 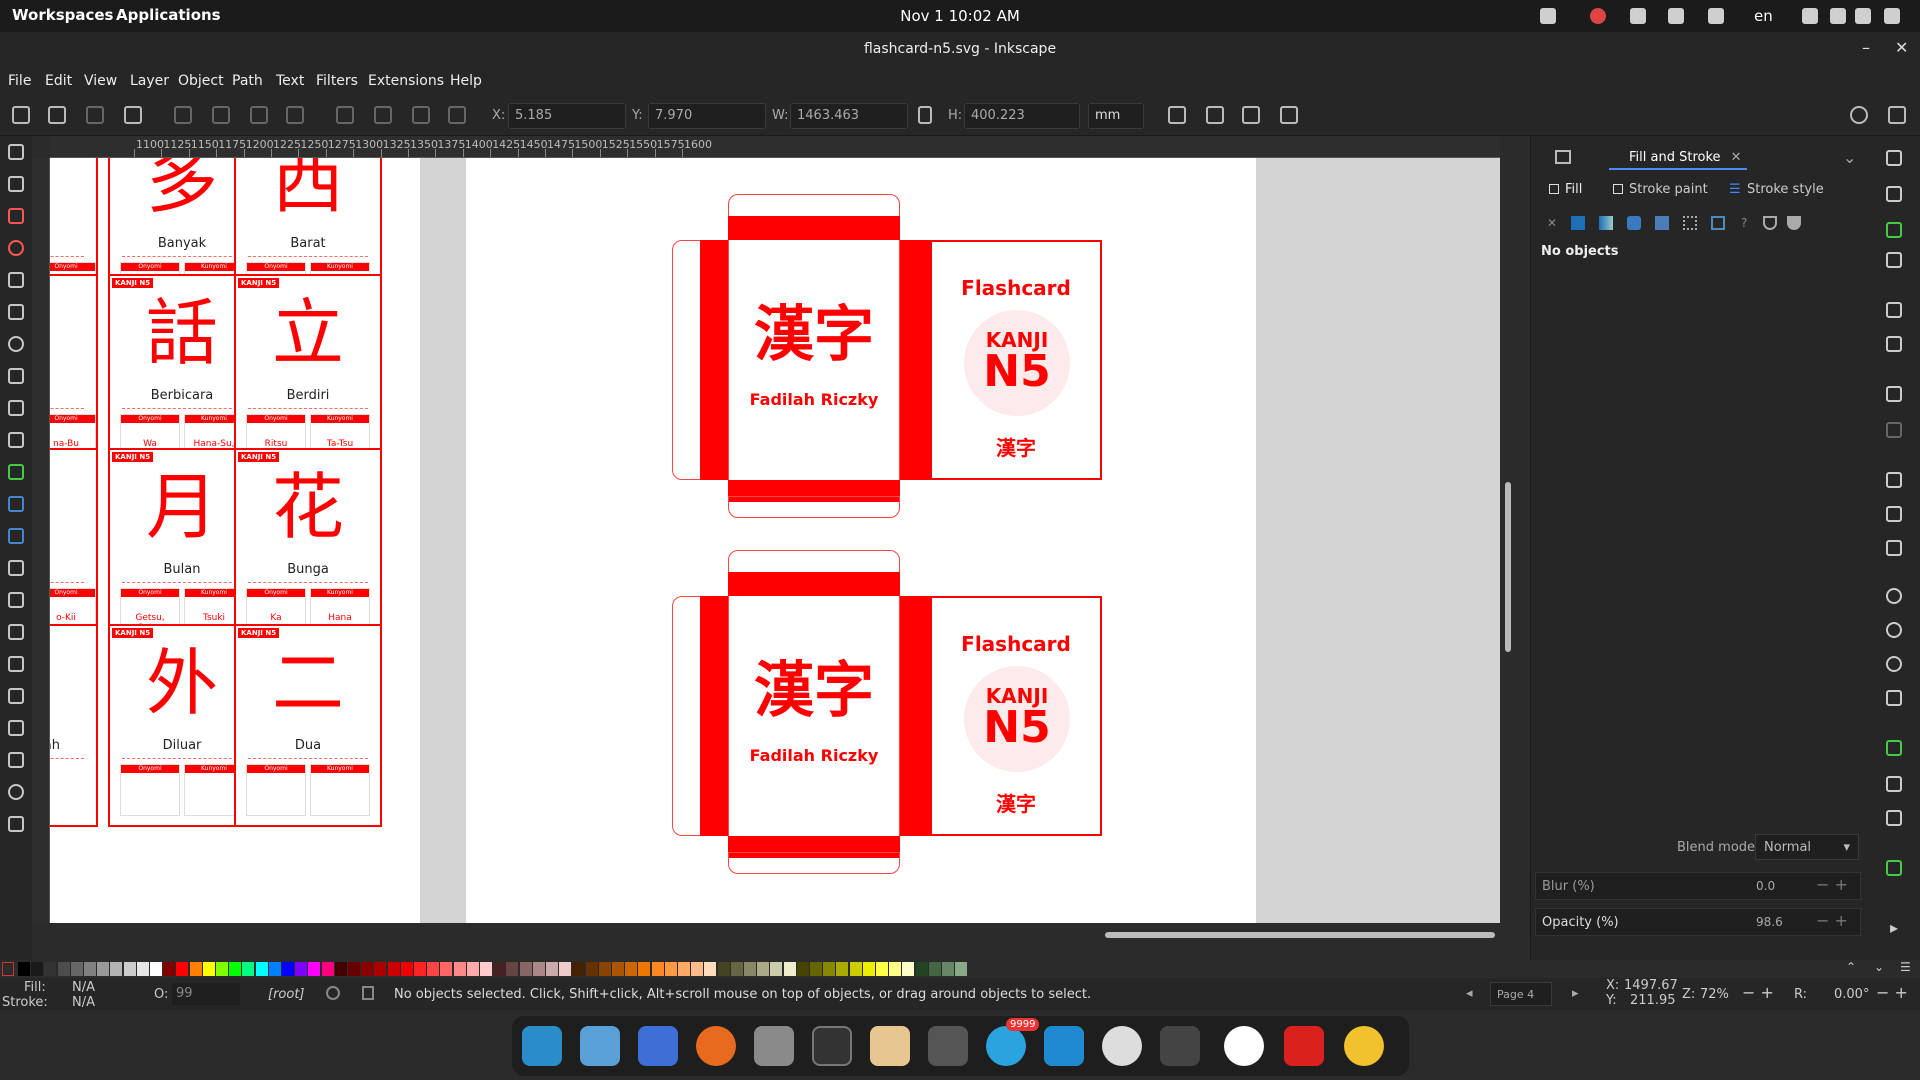 What do you see at coordinates (16, 824) in the screenshot?
I see `pages-tool-icon` at bounding box center [16, 824].